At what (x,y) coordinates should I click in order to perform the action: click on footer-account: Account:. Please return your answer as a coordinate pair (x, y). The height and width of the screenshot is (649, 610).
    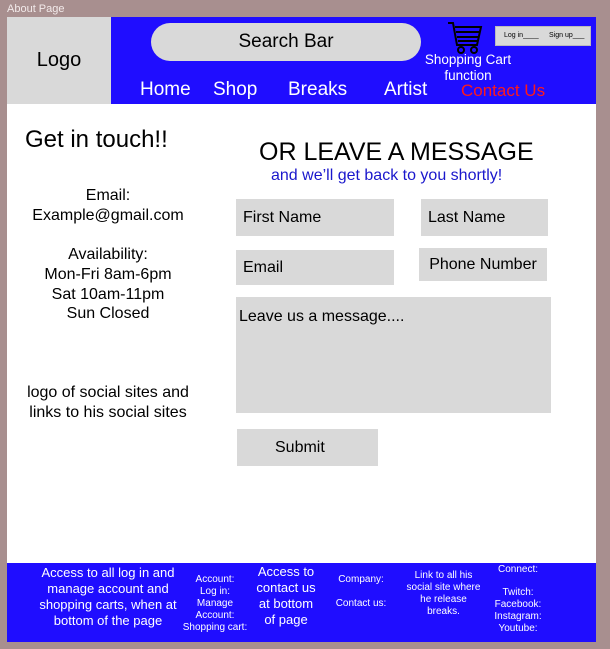
    Looking at the image, I should click on (215, 580).